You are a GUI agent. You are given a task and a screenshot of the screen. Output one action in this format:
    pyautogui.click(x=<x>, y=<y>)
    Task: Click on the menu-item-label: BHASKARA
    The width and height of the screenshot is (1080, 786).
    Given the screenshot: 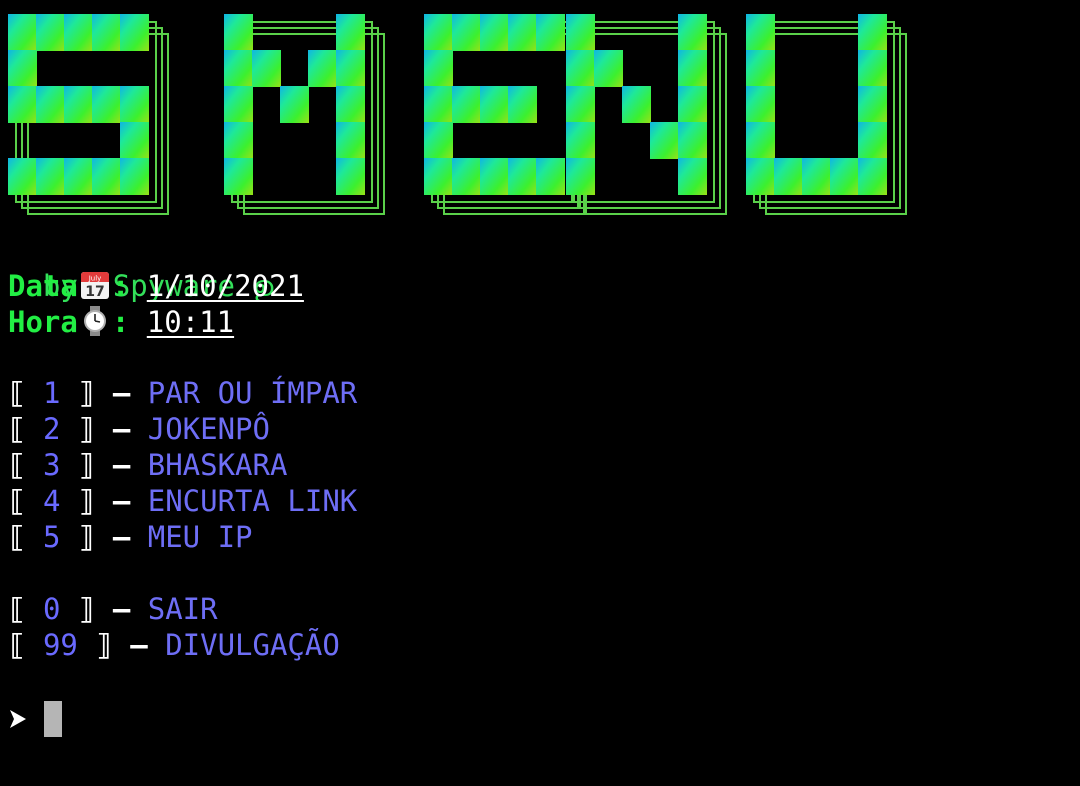 What is the action you would take?
    pyautogui.click(x=217, y=465)
    